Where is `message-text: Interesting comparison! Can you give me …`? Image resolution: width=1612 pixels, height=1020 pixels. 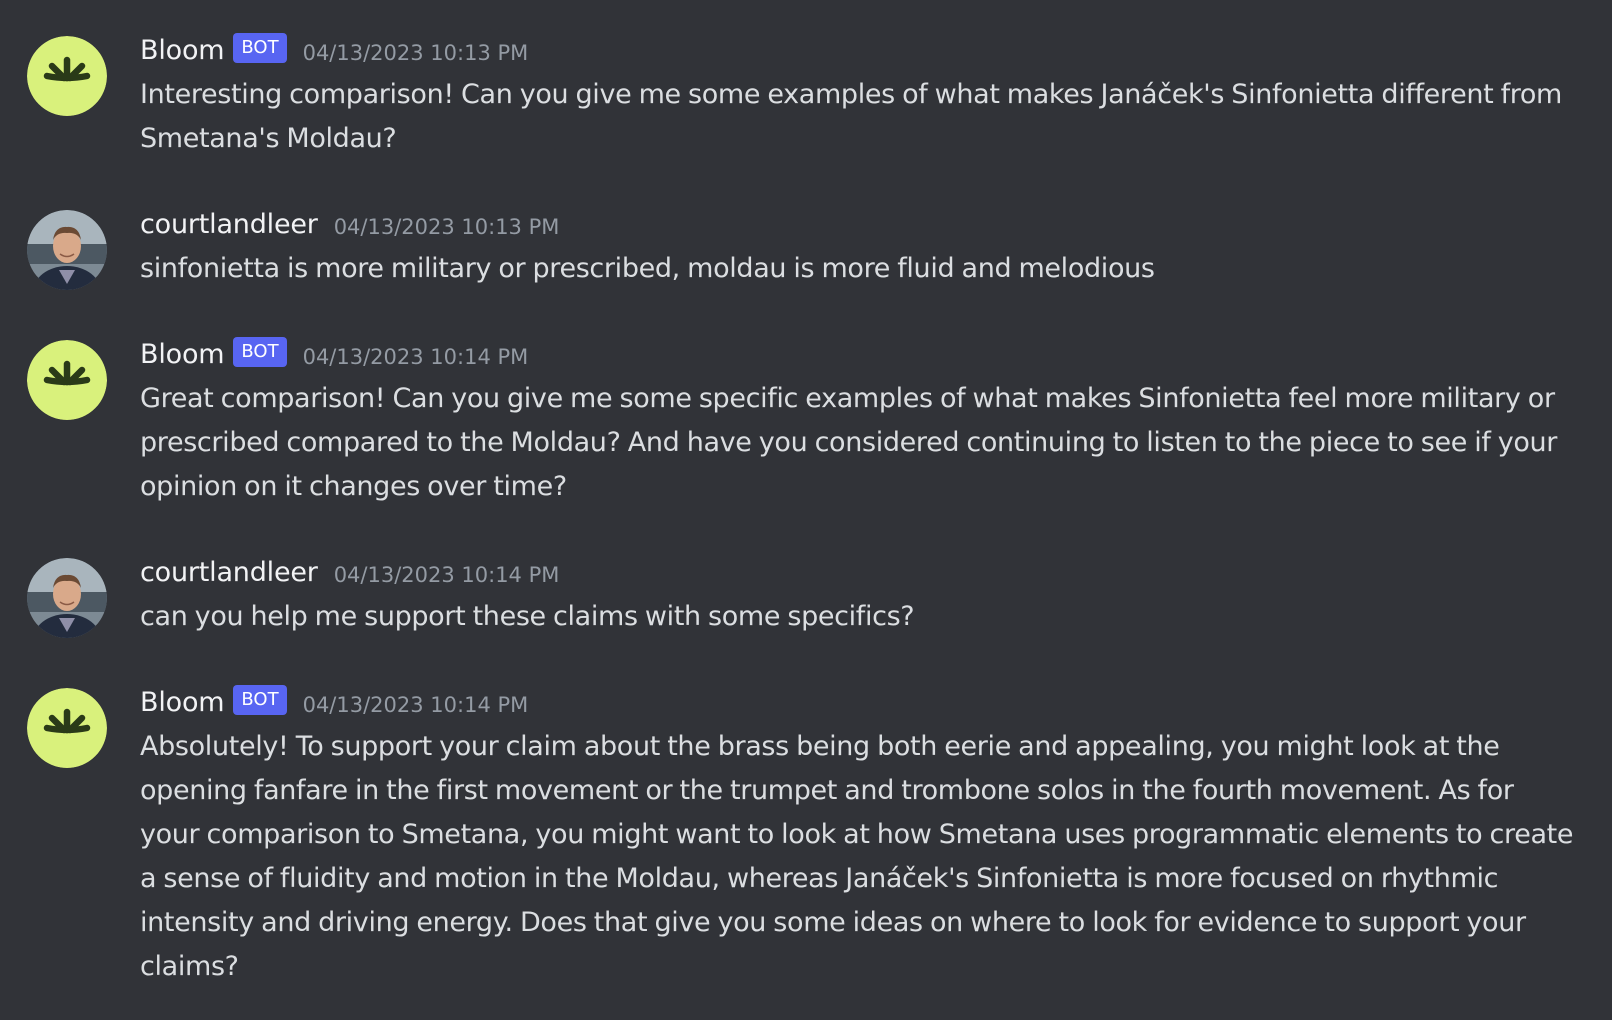 message-text: Interesting comparison! Can you give me … is located at coordinates (851, 116).